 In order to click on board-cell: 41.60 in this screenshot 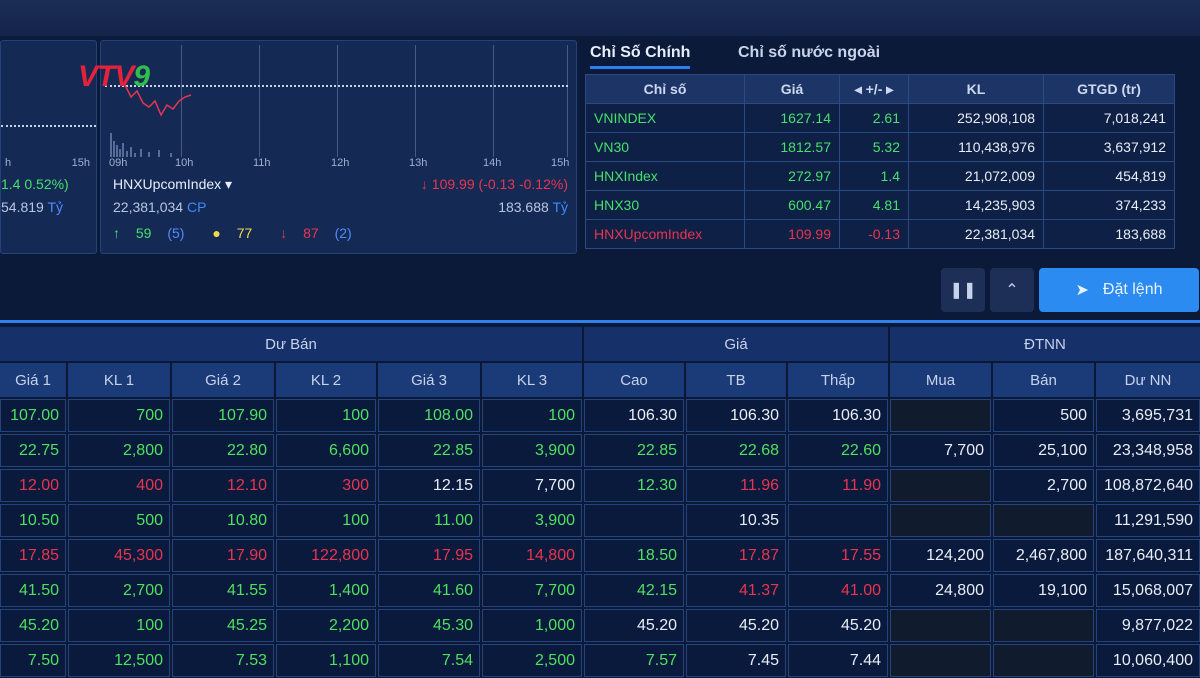, I will do `click(429, 590)`.